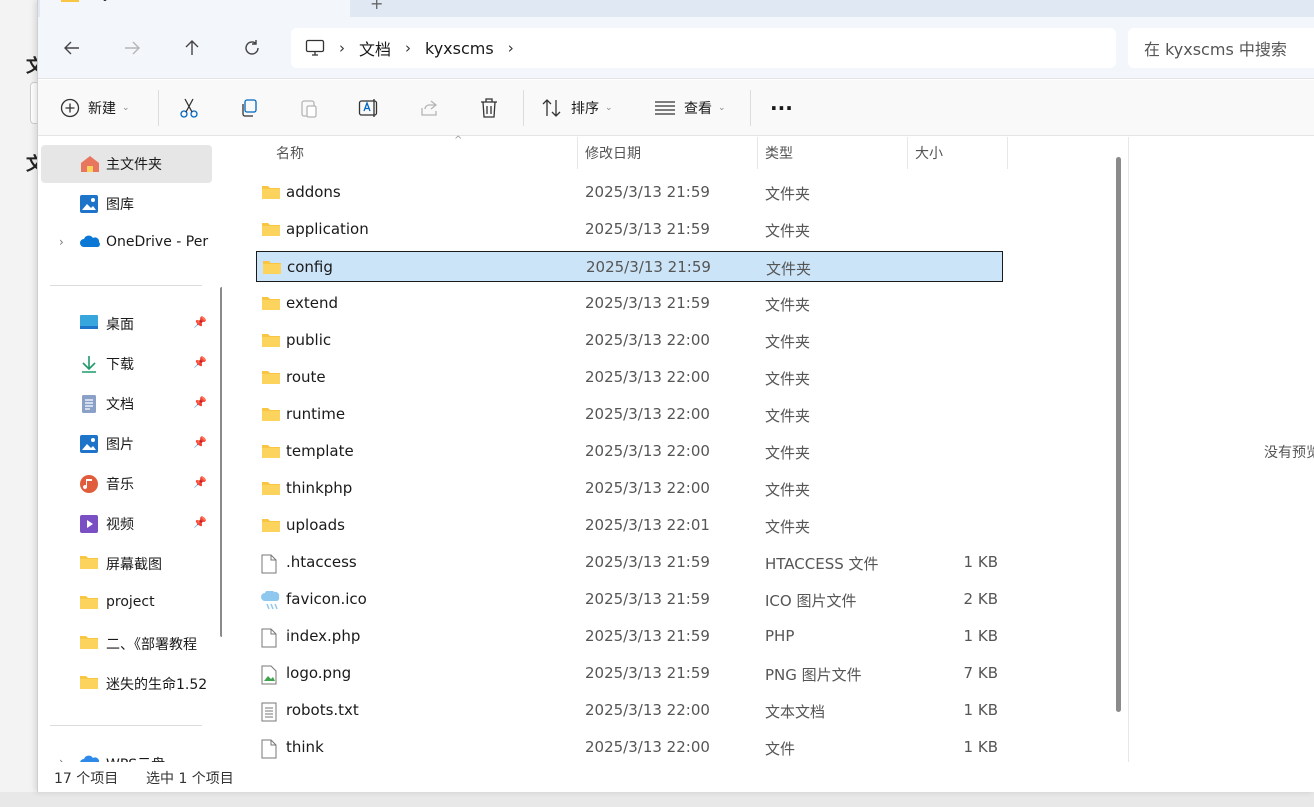 The width and height of the screenshot is (1314, 807). Describe the element at coordinates (126, 444) in the screenshot. I see `sidebar-item: 图片 📌` at that location.